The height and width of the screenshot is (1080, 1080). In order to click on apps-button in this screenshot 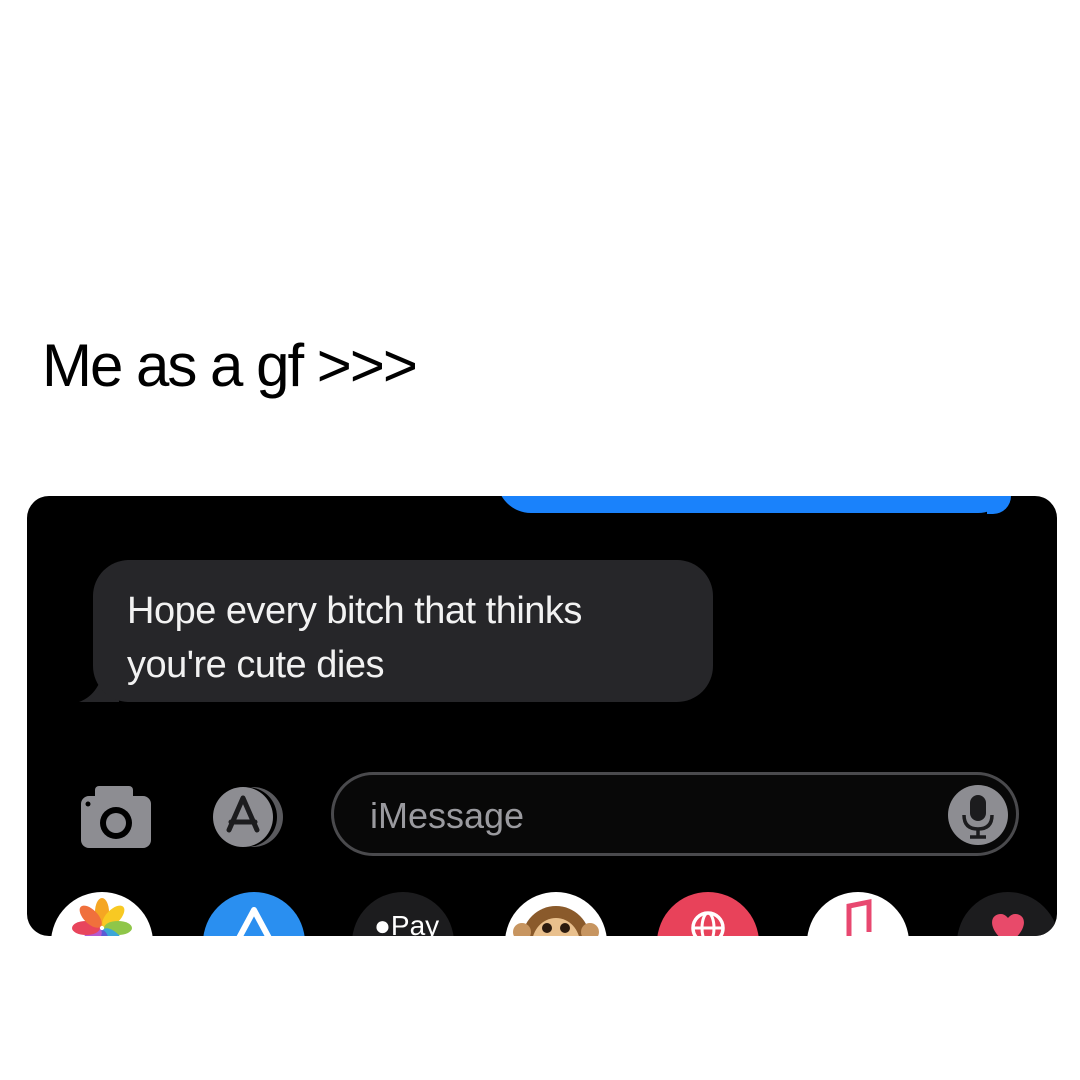, I will do `click(247, 817)`.